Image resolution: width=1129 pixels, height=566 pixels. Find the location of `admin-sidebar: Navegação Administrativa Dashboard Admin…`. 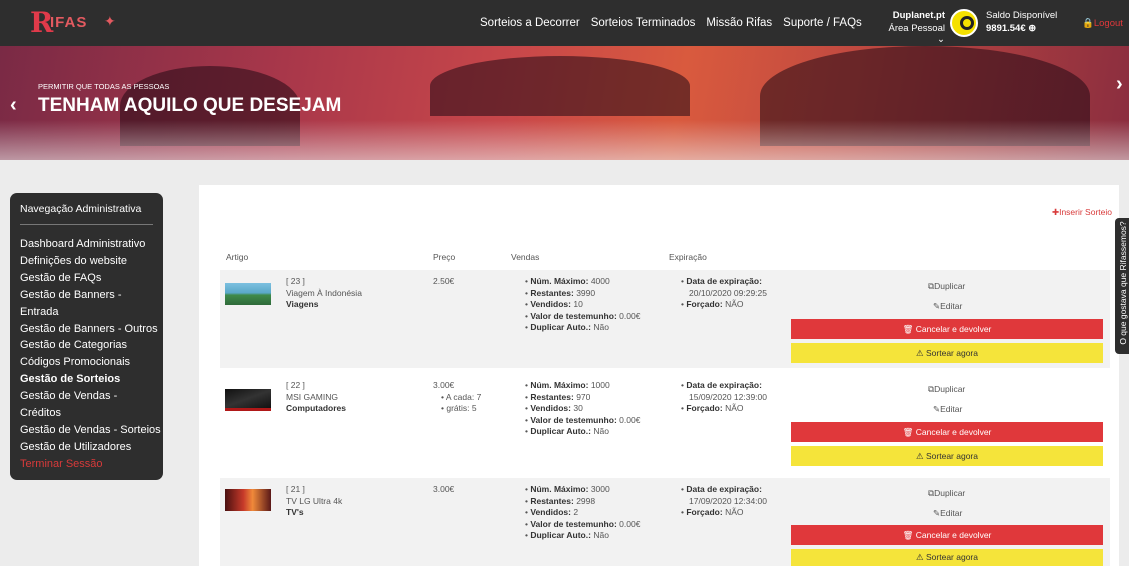

admin-sidebar: Navegação Administrativa Dashboard Admin… is located at coordinates (86, 336).